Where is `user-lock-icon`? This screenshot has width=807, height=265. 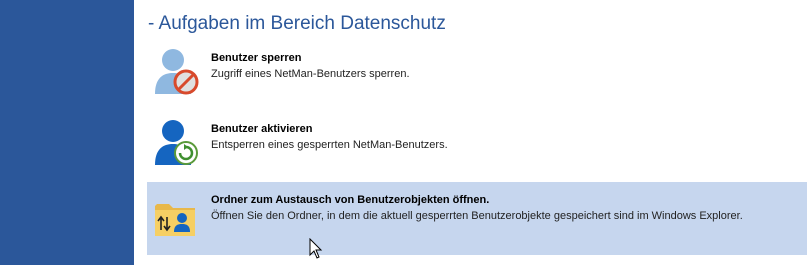
user-lock-icon is located at coordinates (177, 72).